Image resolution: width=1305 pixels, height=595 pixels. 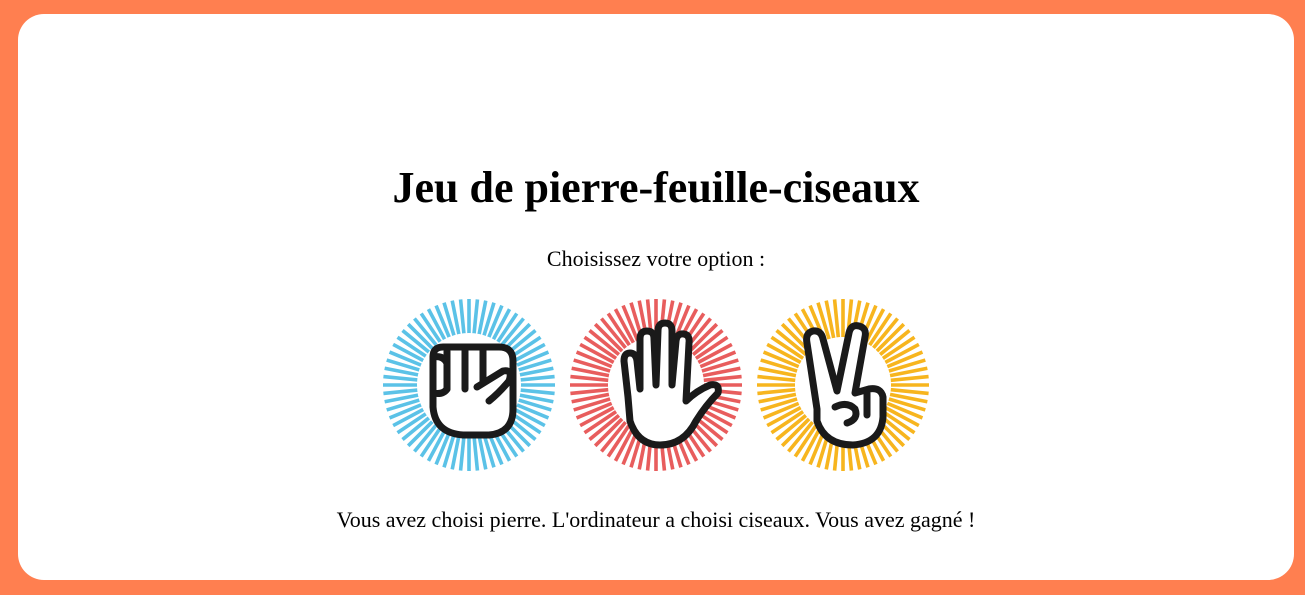 What do you see at coordinates (656, 187) in the screenshot?
I see `page-title: Jeu de pierre-feuille-ciseaux` at bounding box center [656, 187].